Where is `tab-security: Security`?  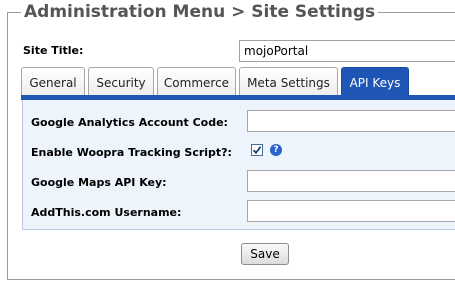 tab-security: Security is located at coordinates (121, 82).